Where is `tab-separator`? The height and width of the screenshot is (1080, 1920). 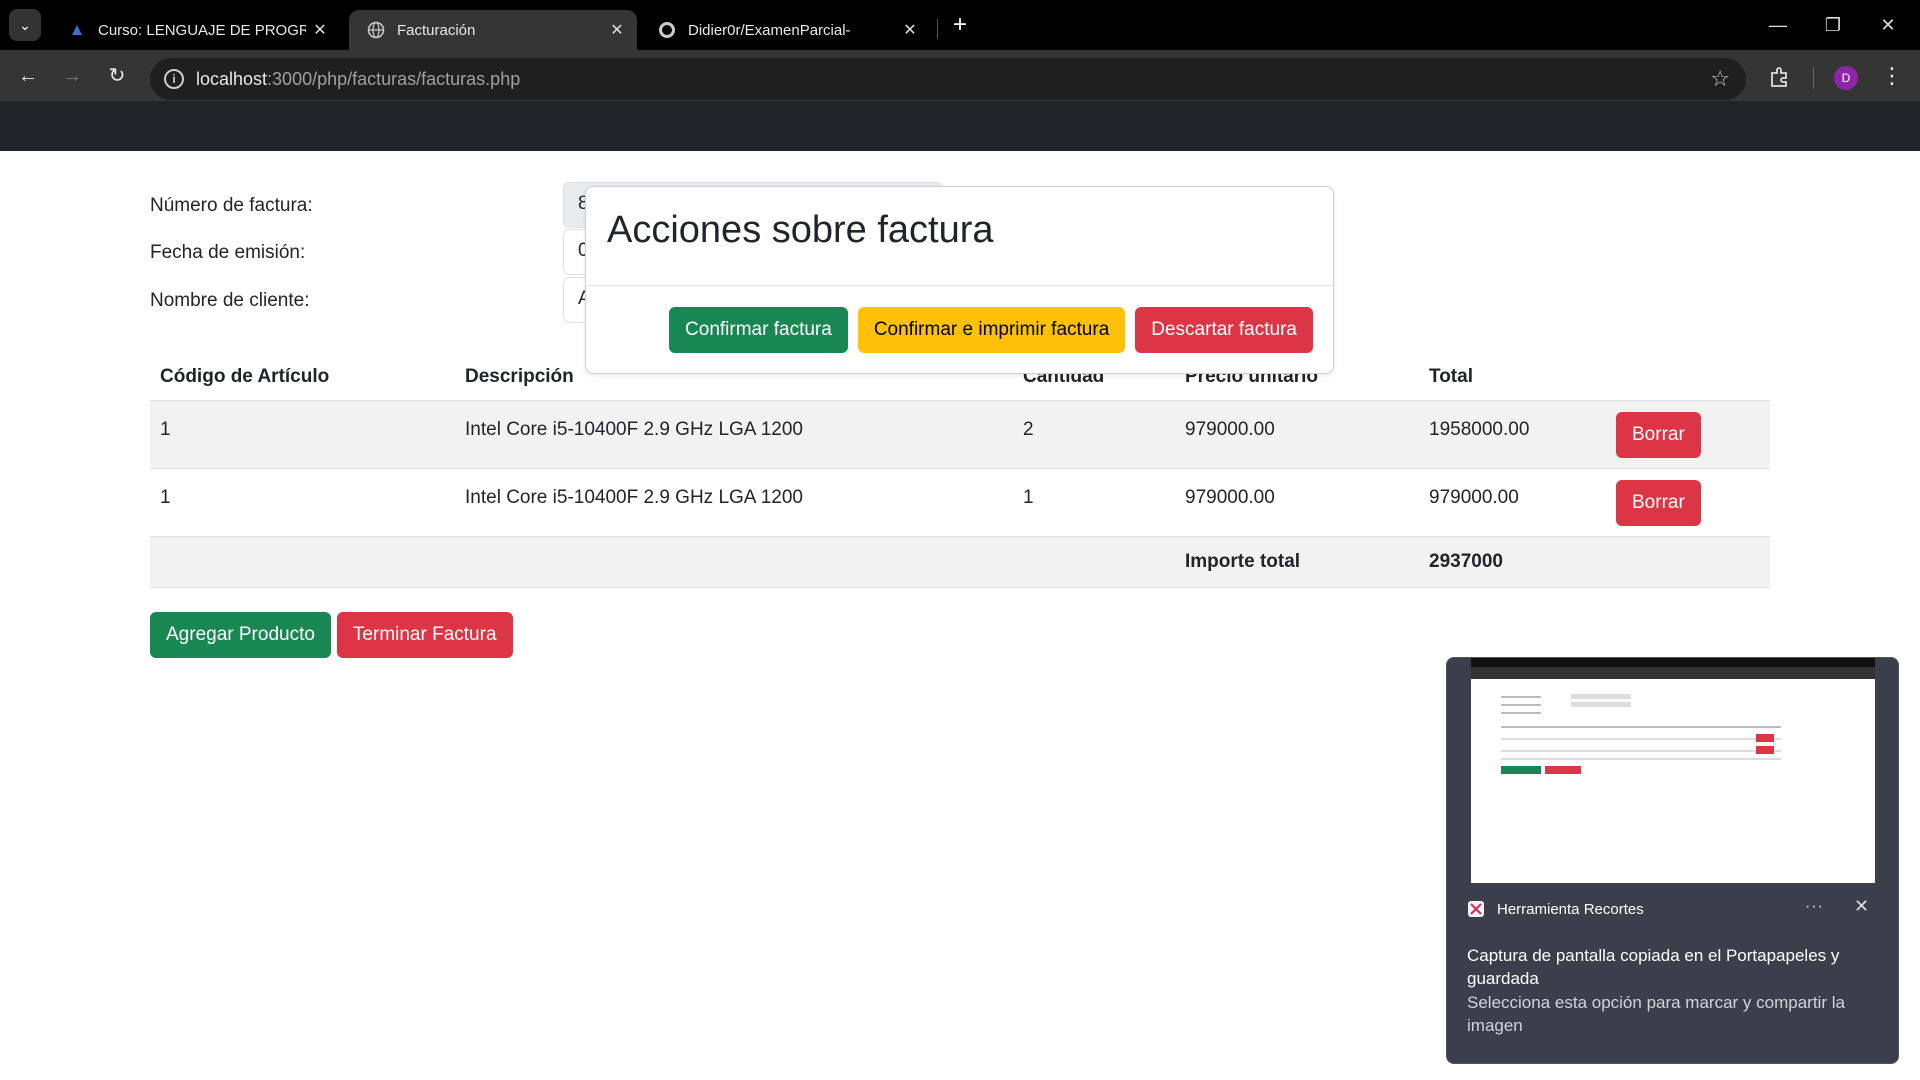 tab-separator is located at coordinates (937, 29).